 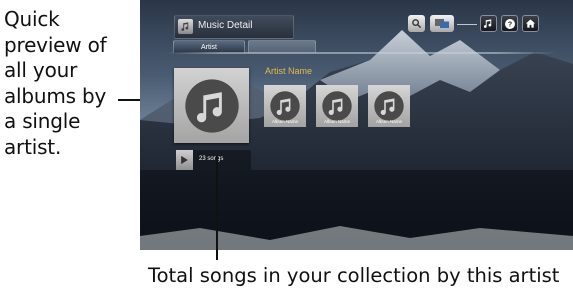 I want to click on page-title: Music Detail, so click(x=225, y=25).